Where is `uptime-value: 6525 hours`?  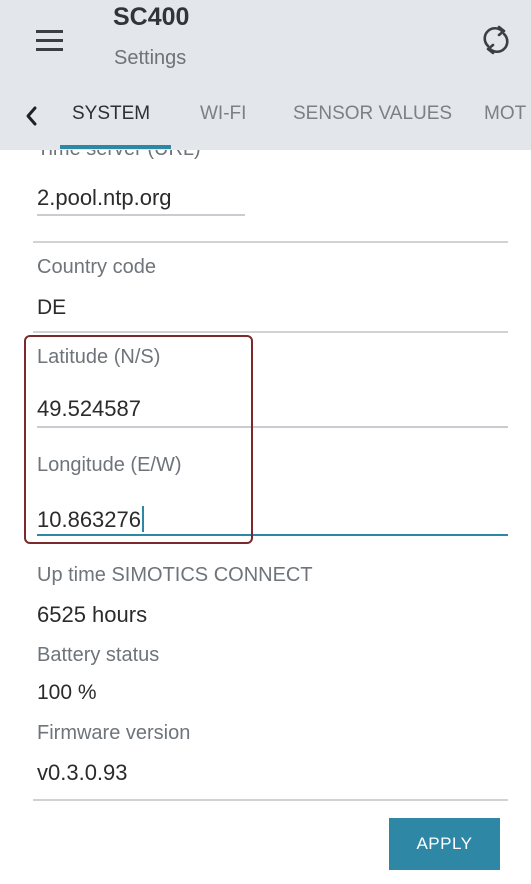 uptime-value: 6525 hours is located at coordinates (92, 614).